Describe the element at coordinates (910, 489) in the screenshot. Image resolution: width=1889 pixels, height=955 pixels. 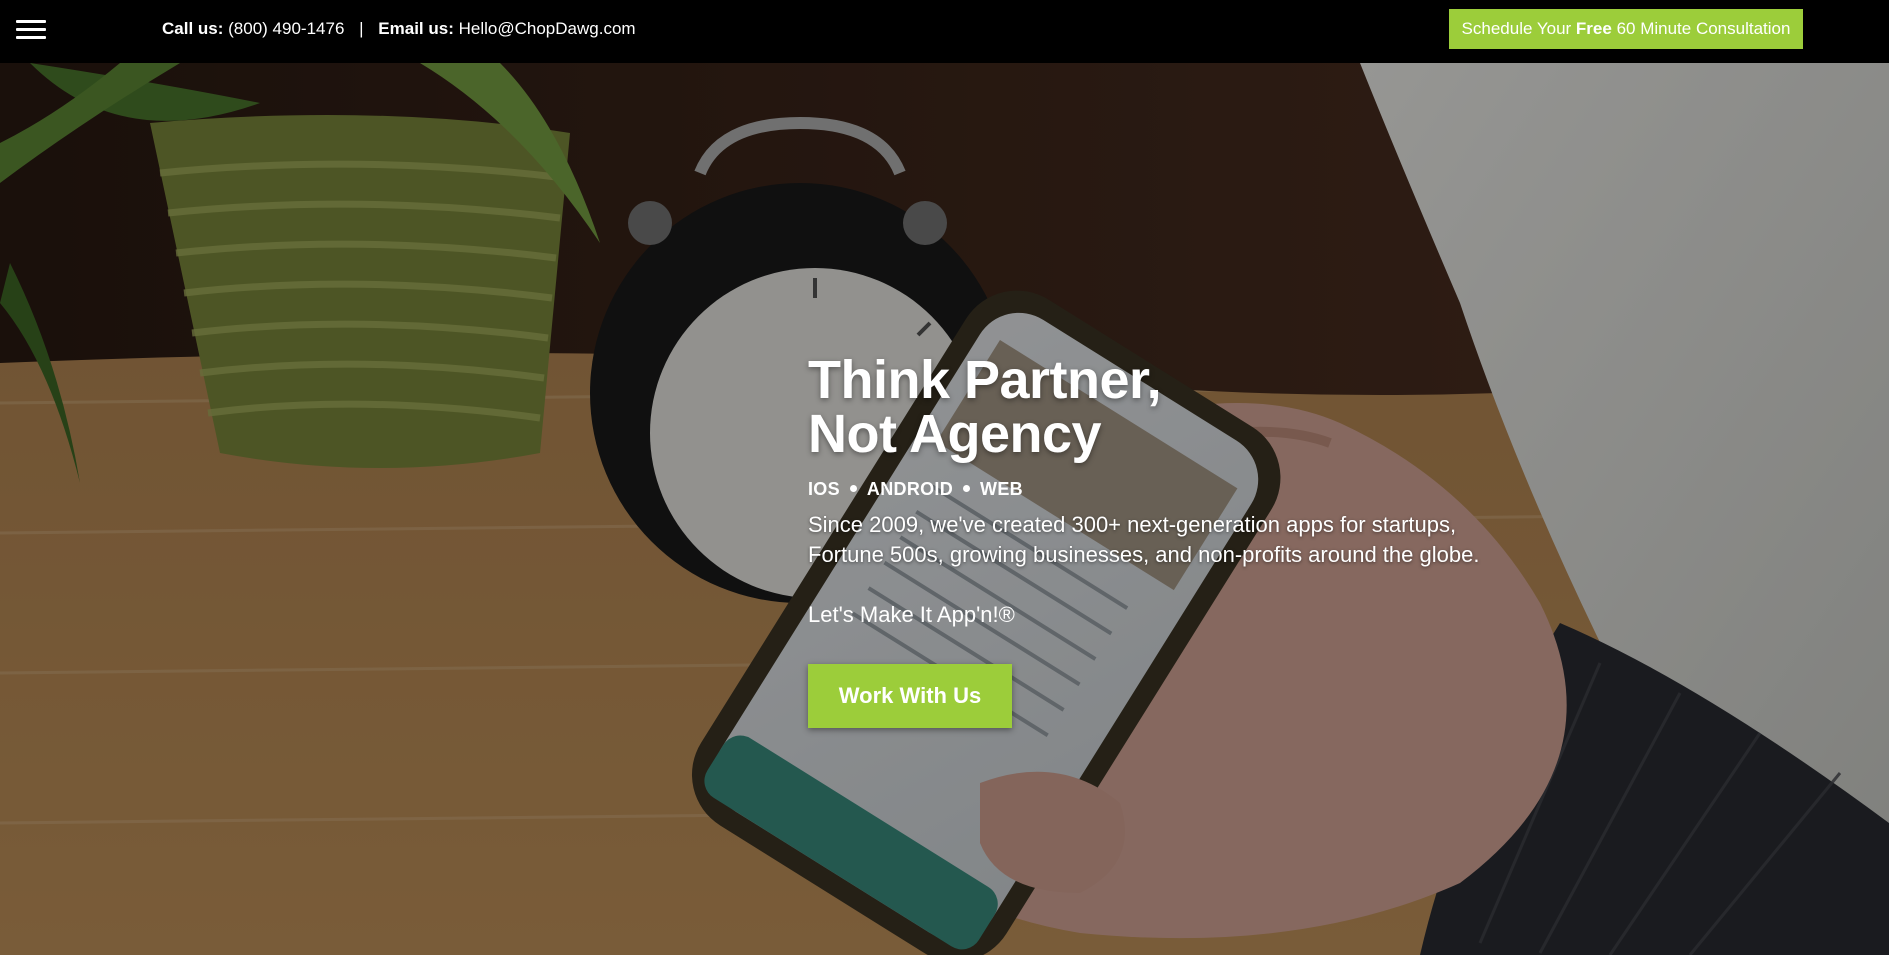
I see `platform-android: ANDROID` at that location.